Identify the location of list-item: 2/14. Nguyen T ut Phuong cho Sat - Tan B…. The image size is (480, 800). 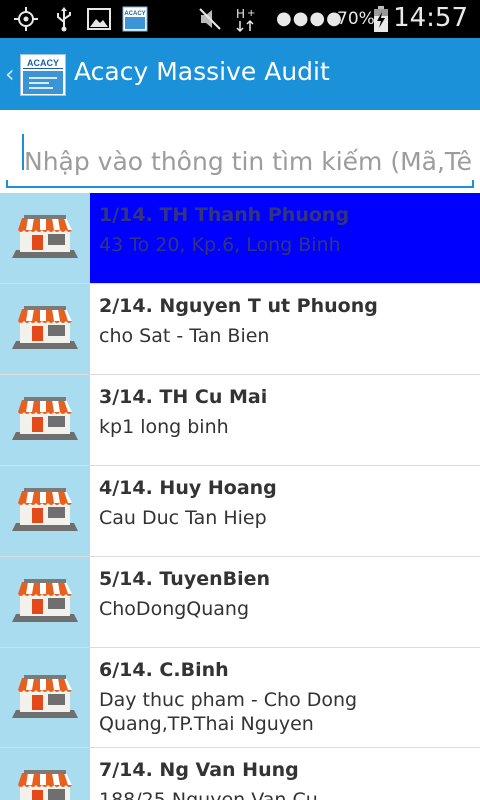
(240, 329).